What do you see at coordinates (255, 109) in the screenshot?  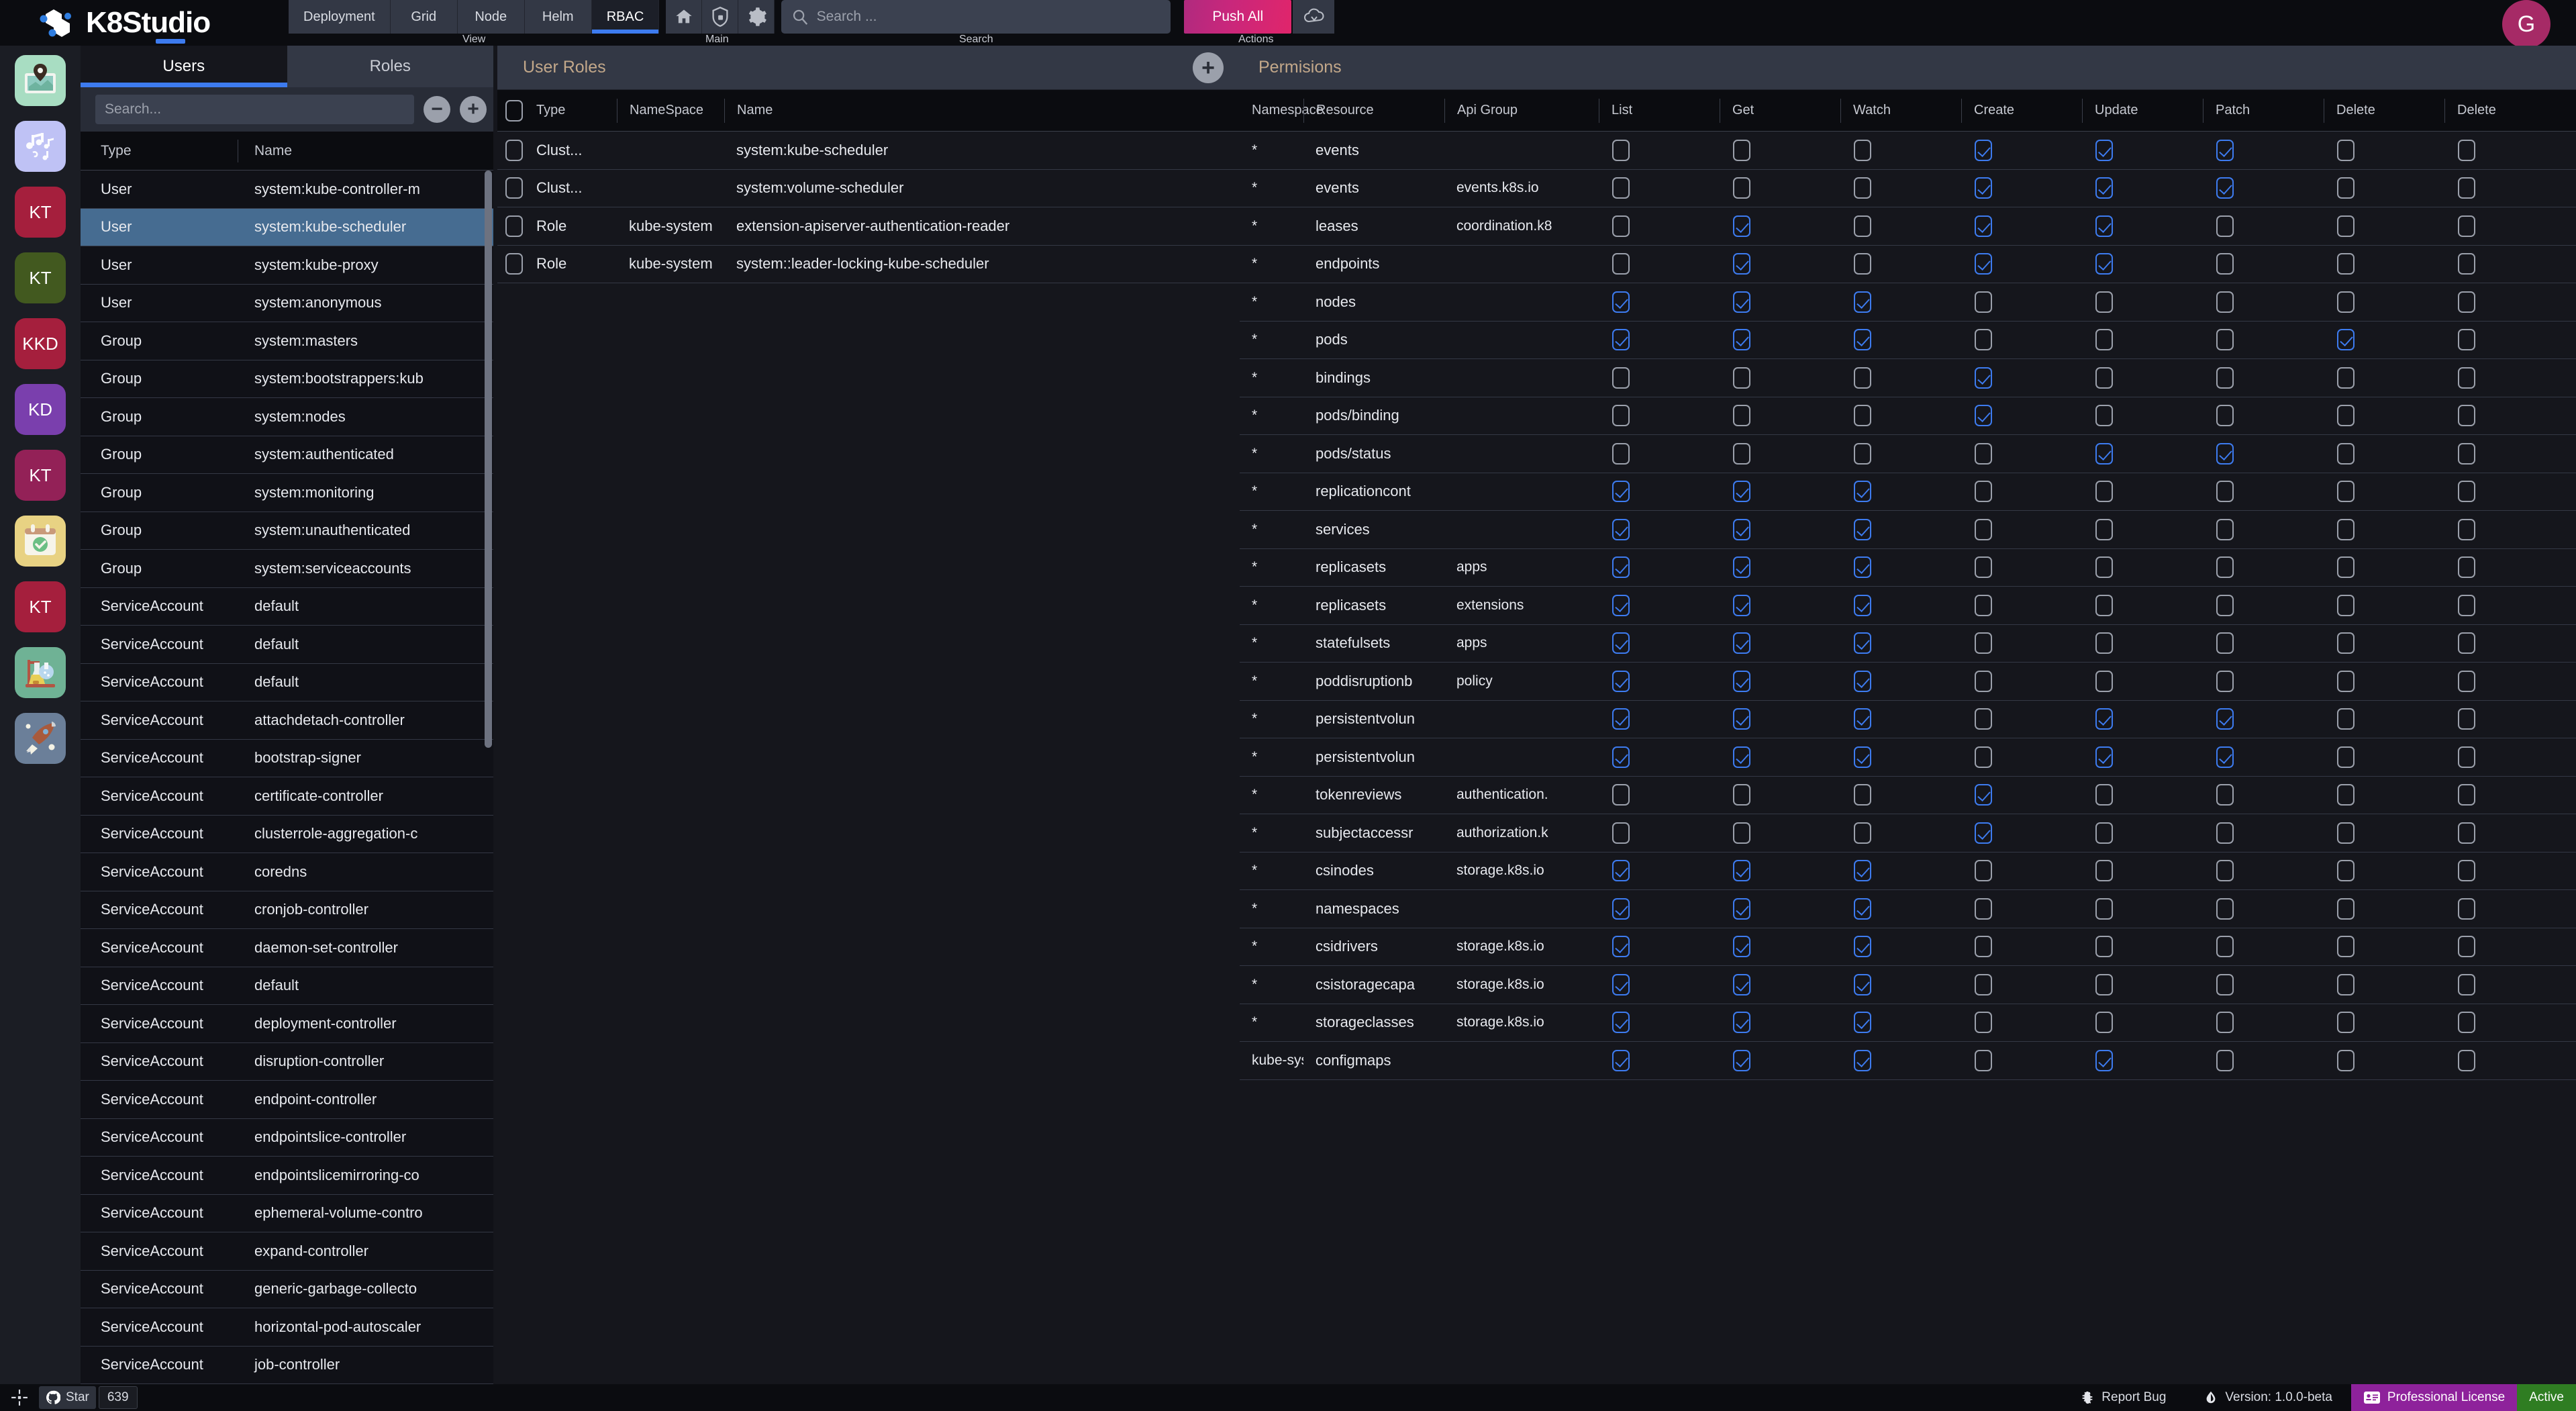 I see `users-search-input` at bounding box center [255, 109].